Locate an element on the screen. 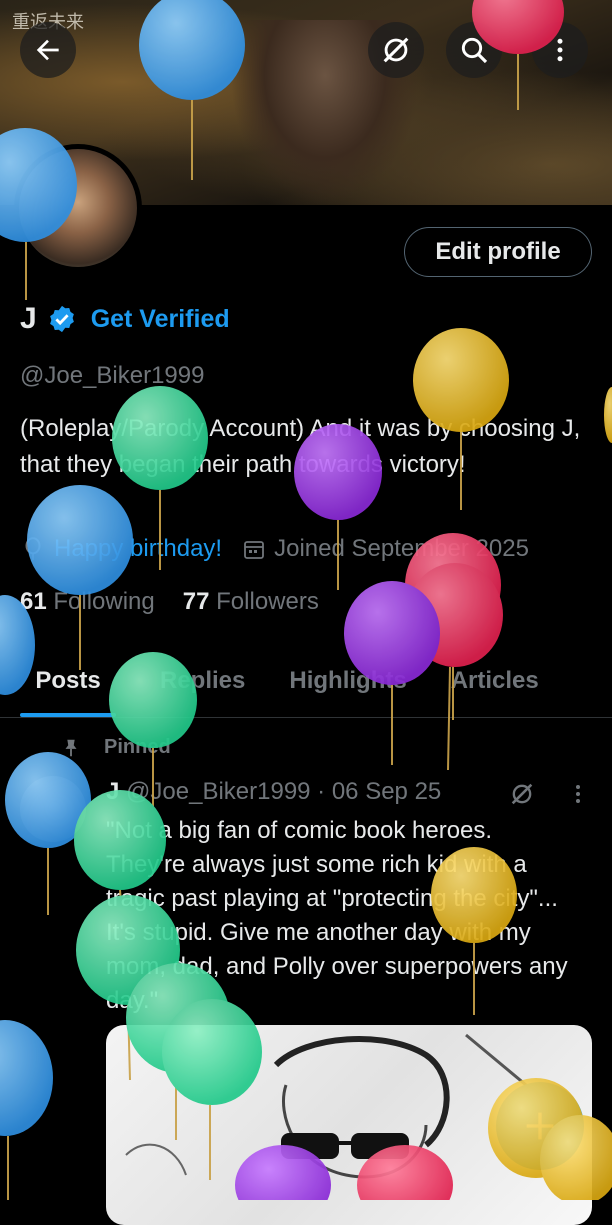 The height and width of the screenshot is (1225, 612). pinned-indicator: Pinned is located at coordinates (115, 747).